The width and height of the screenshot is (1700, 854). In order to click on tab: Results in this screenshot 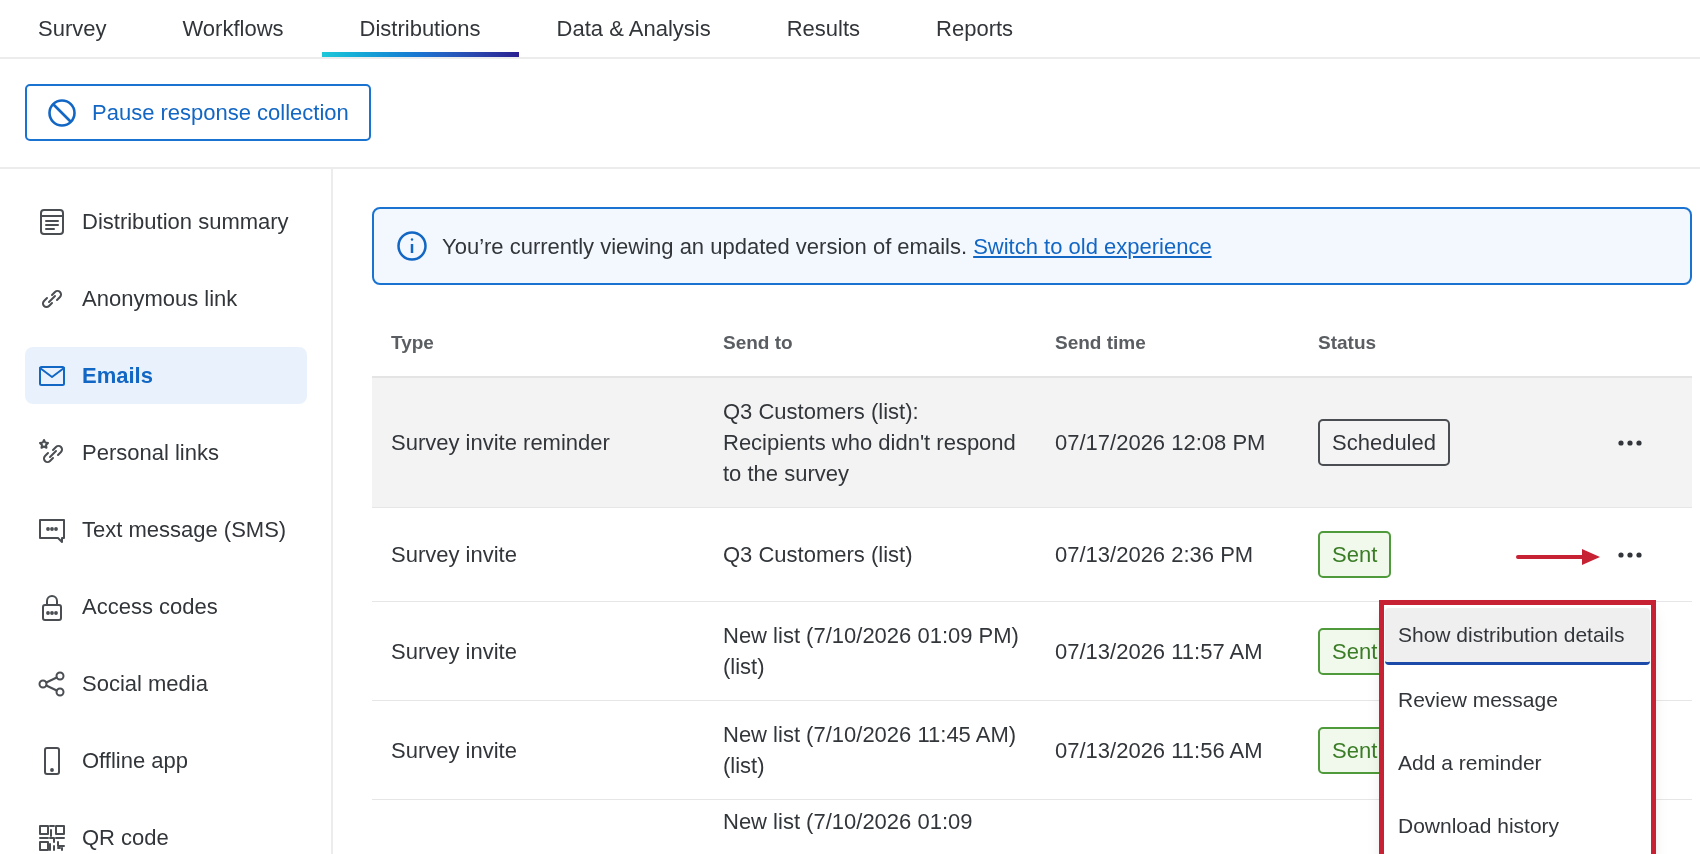, I will do `click(823, 28)`.